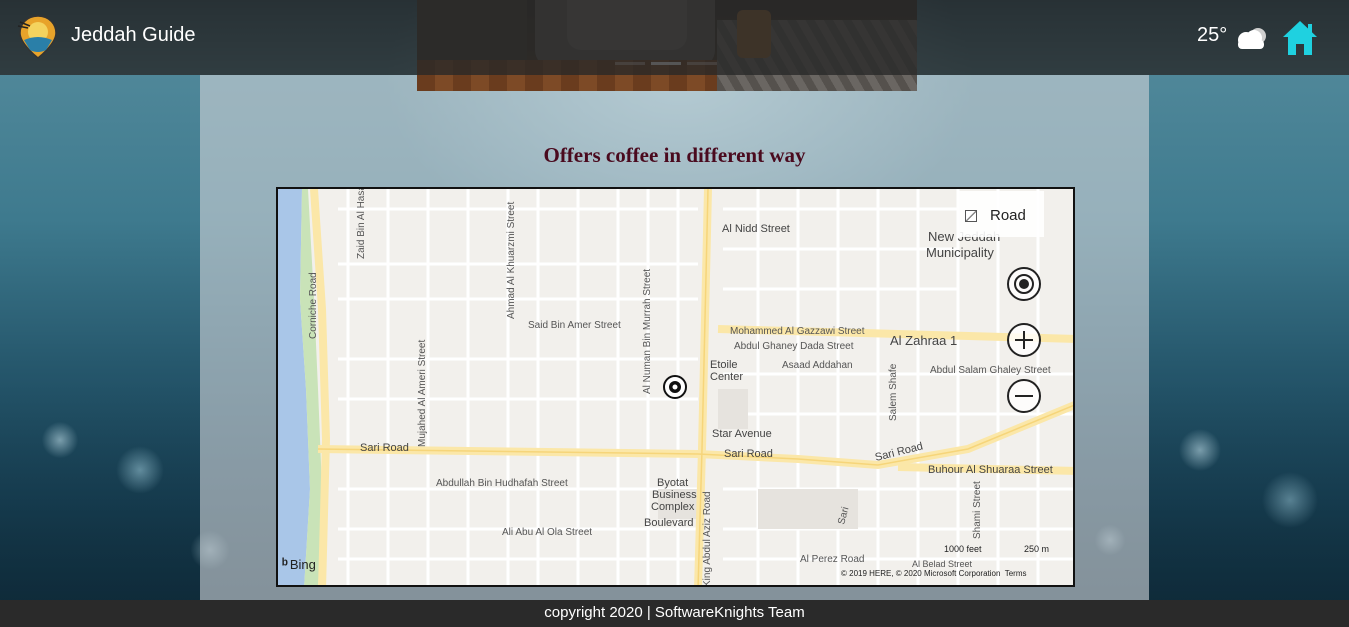  I want to click on plus-icon, so click(1024, 340).